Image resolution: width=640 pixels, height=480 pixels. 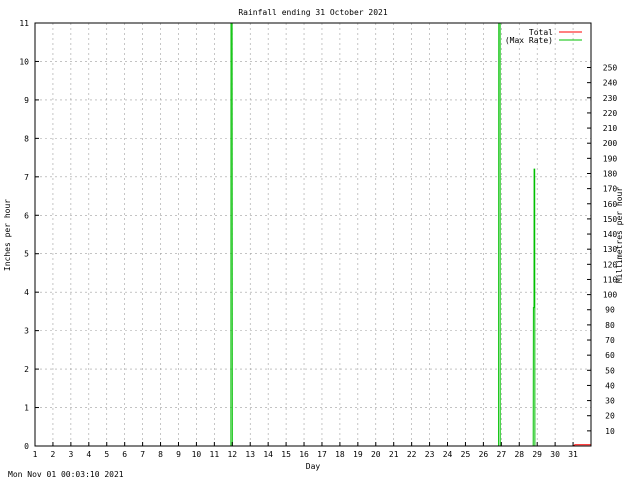 I want to click on x-tick-label: 5, so click(x=106, y=454).